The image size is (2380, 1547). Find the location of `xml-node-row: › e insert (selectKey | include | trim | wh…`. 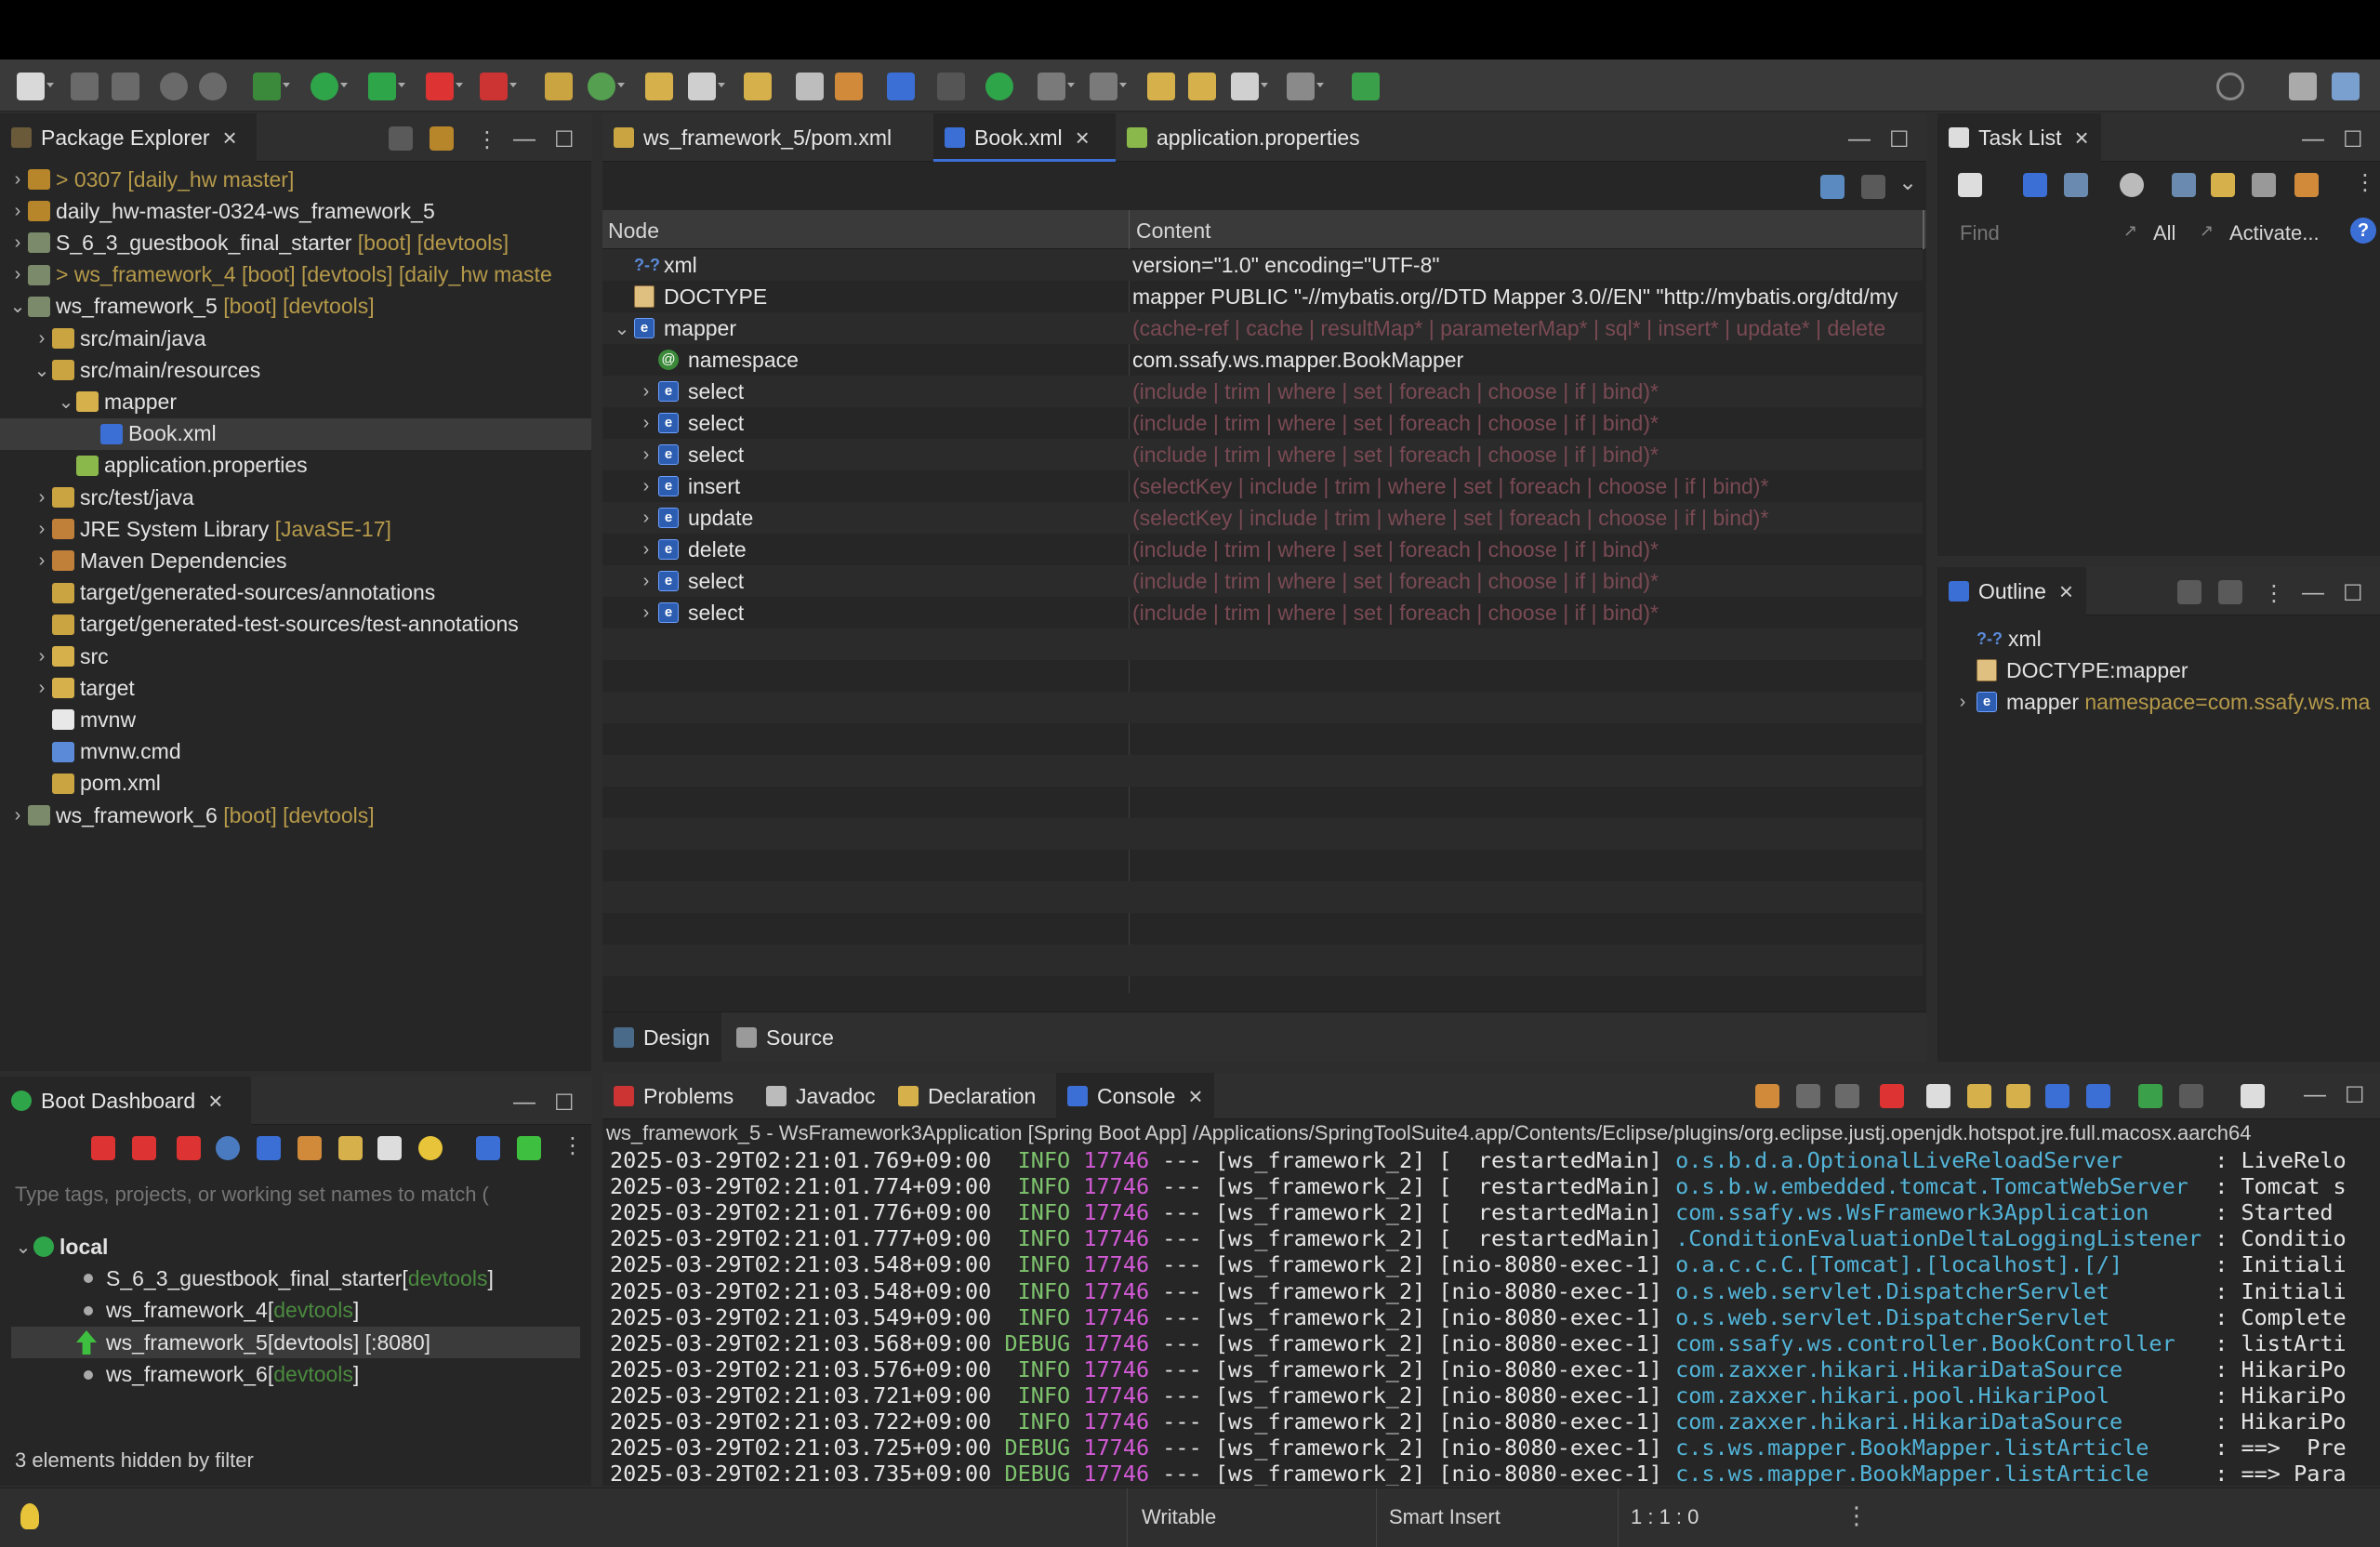

xml-node-row: › e insert (selectKey | include | trim | wh… is located at coordinates (1262, 486).